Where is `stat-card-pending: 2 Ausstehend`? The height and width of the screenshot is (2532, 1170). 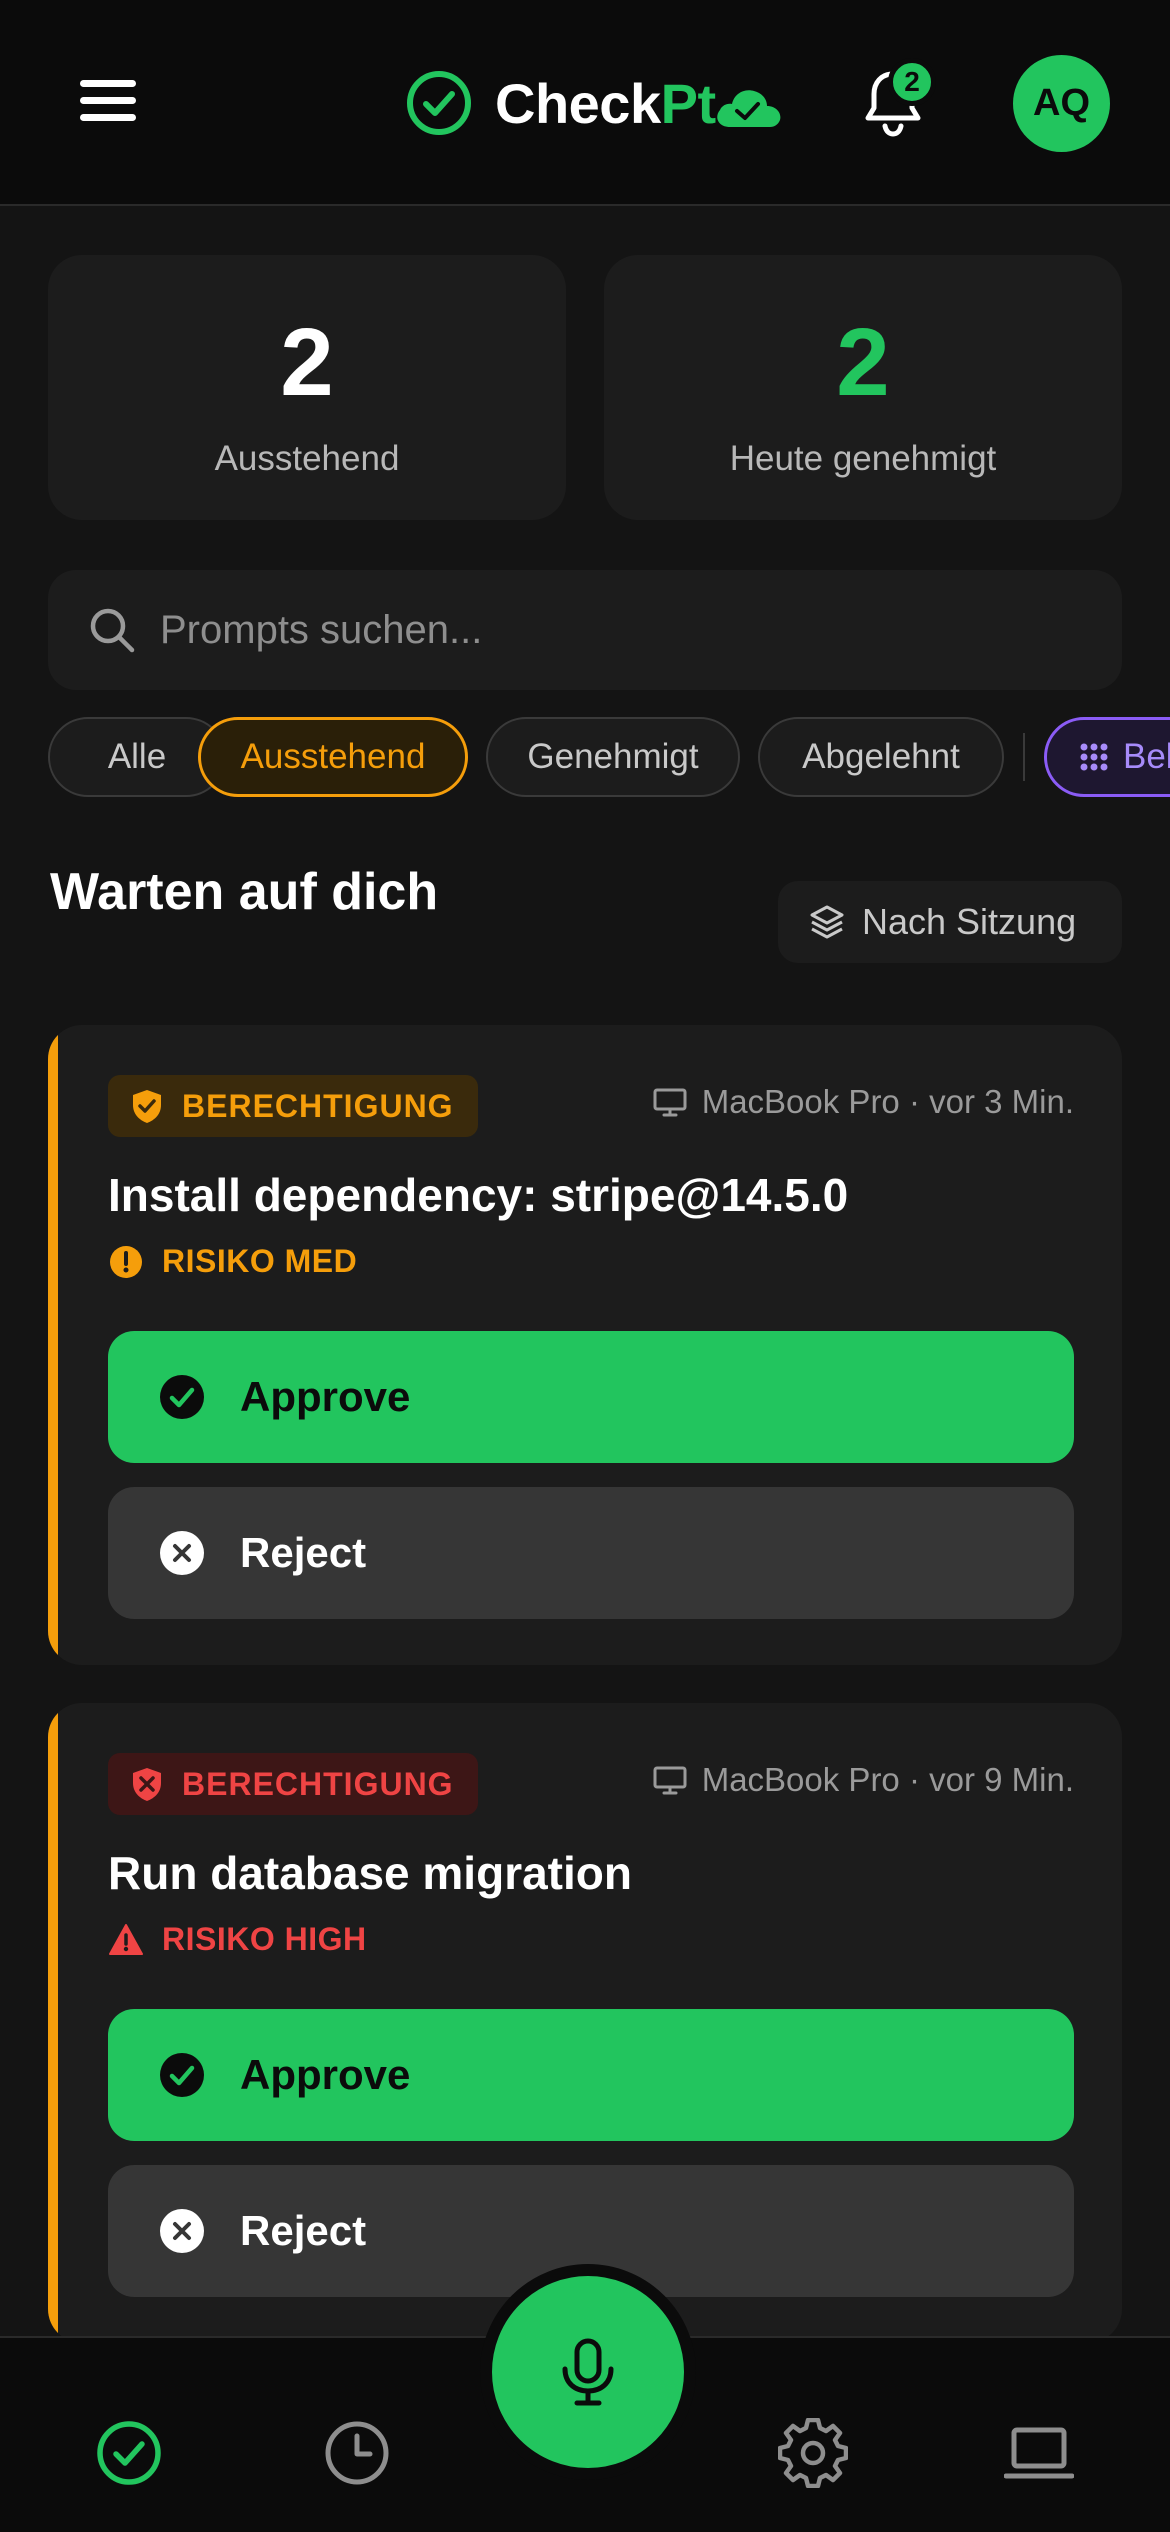
stat-card-pending: 2 Ausstehend is located at coordinates (307, 387).